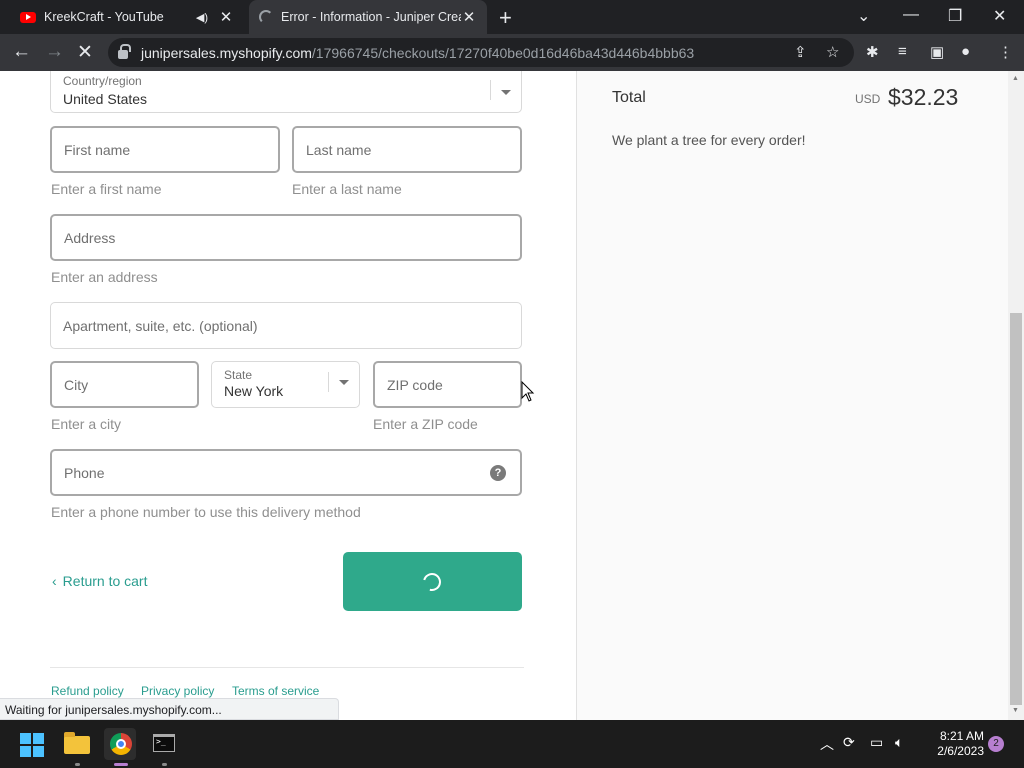 The image size is (1024, 768). Describe the element at coordinates (709, 140) in the screenshot. I see `tree-message: We plant a tree for every order!` at that location.